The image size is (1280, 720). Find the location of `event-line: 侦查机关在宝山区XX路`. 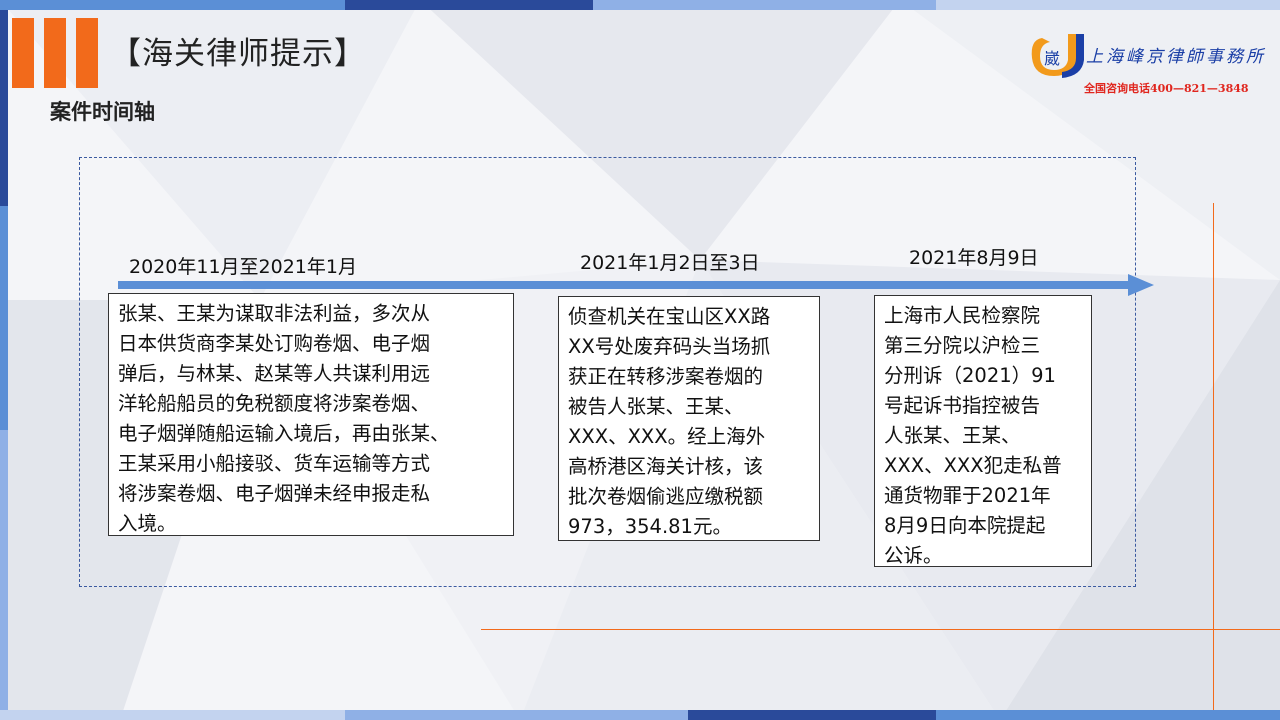

event-line: 侦查机关在宝山区XX路 is located at coordinates (669, 316).